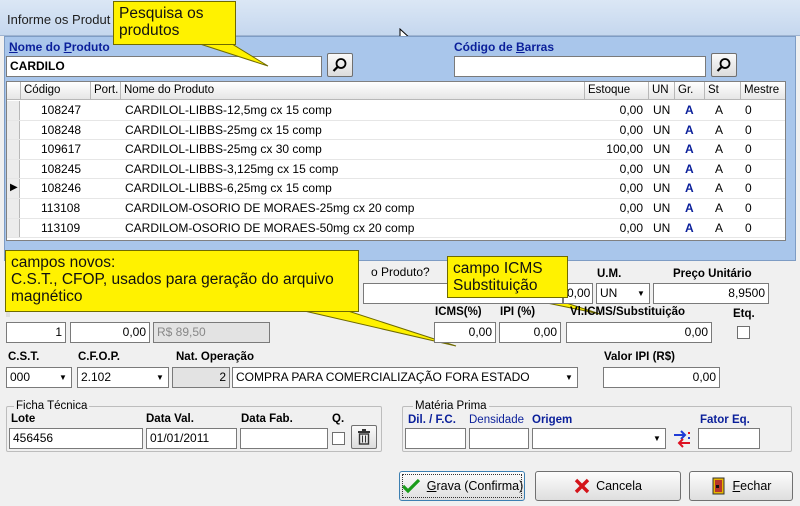 This screenshot has width=800, height=506. What do you see at coordinates (609, 274) in the screenshot?
I see `um-label: U.M.` at bounding box center [609, 274].